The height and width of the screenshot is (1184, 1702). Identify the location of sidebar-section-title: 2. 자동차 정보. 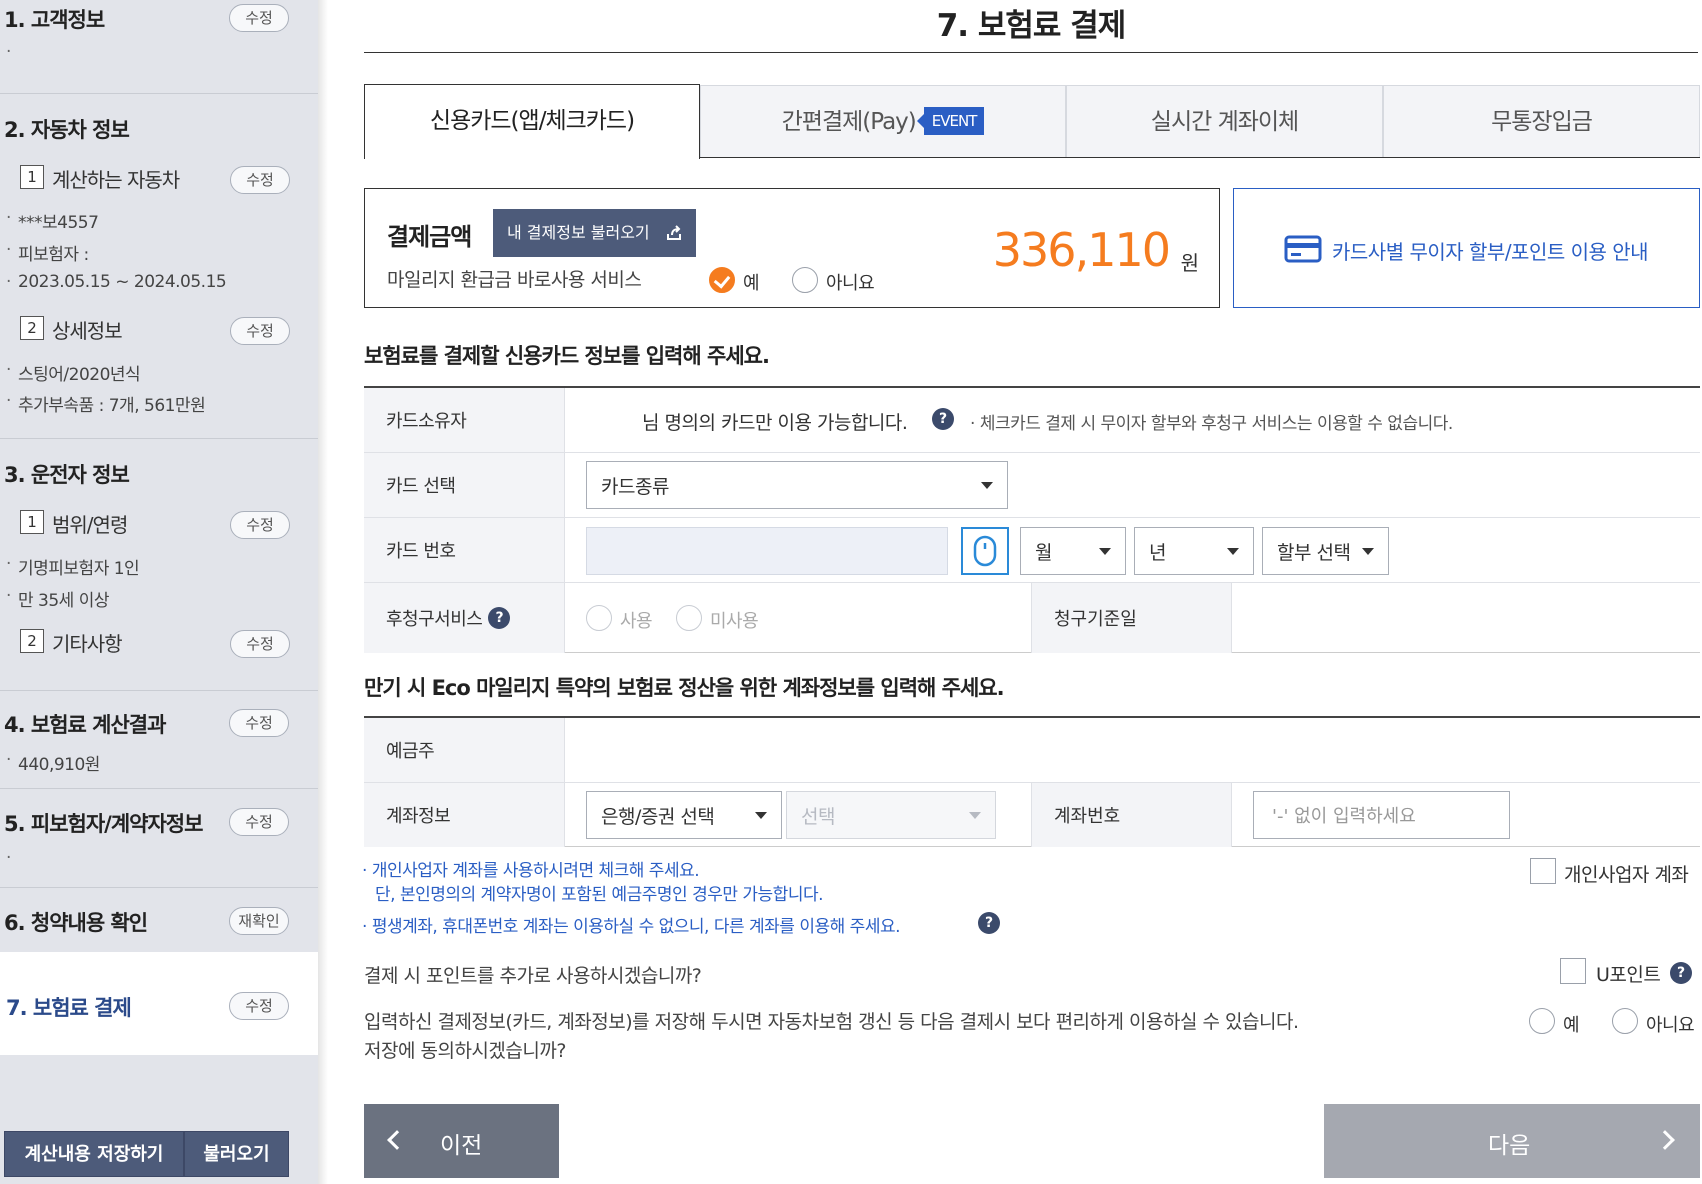
(67, 129).